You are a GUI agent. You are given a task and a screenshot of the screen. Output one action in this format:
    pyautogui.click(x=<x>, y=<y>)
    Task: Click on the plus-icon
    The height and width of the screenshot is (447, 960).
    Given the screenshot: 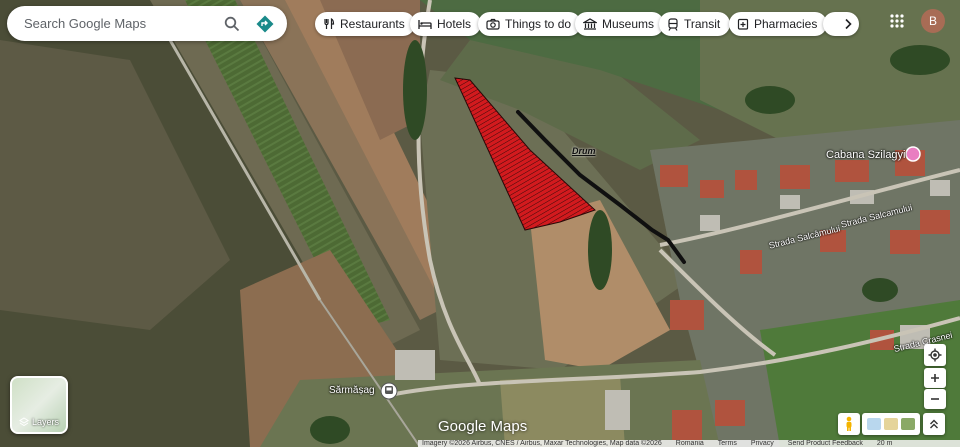 What is the action you would take?
    pyautogui.click(x=935, y=378)
    